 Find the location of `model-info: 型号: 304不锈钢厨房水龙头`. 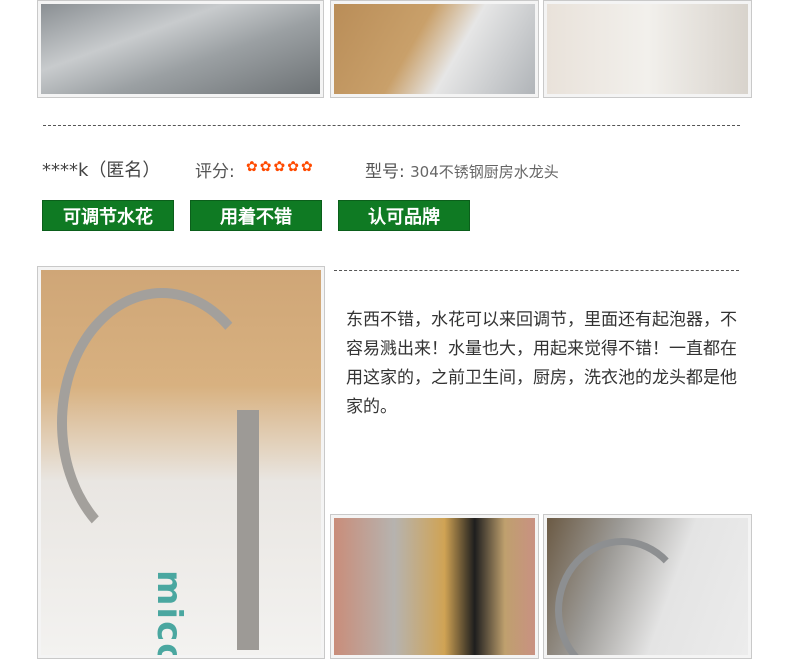

model-info: 型号: 304不锈钢厨房水龙头 is located at coordinates (462, 169).